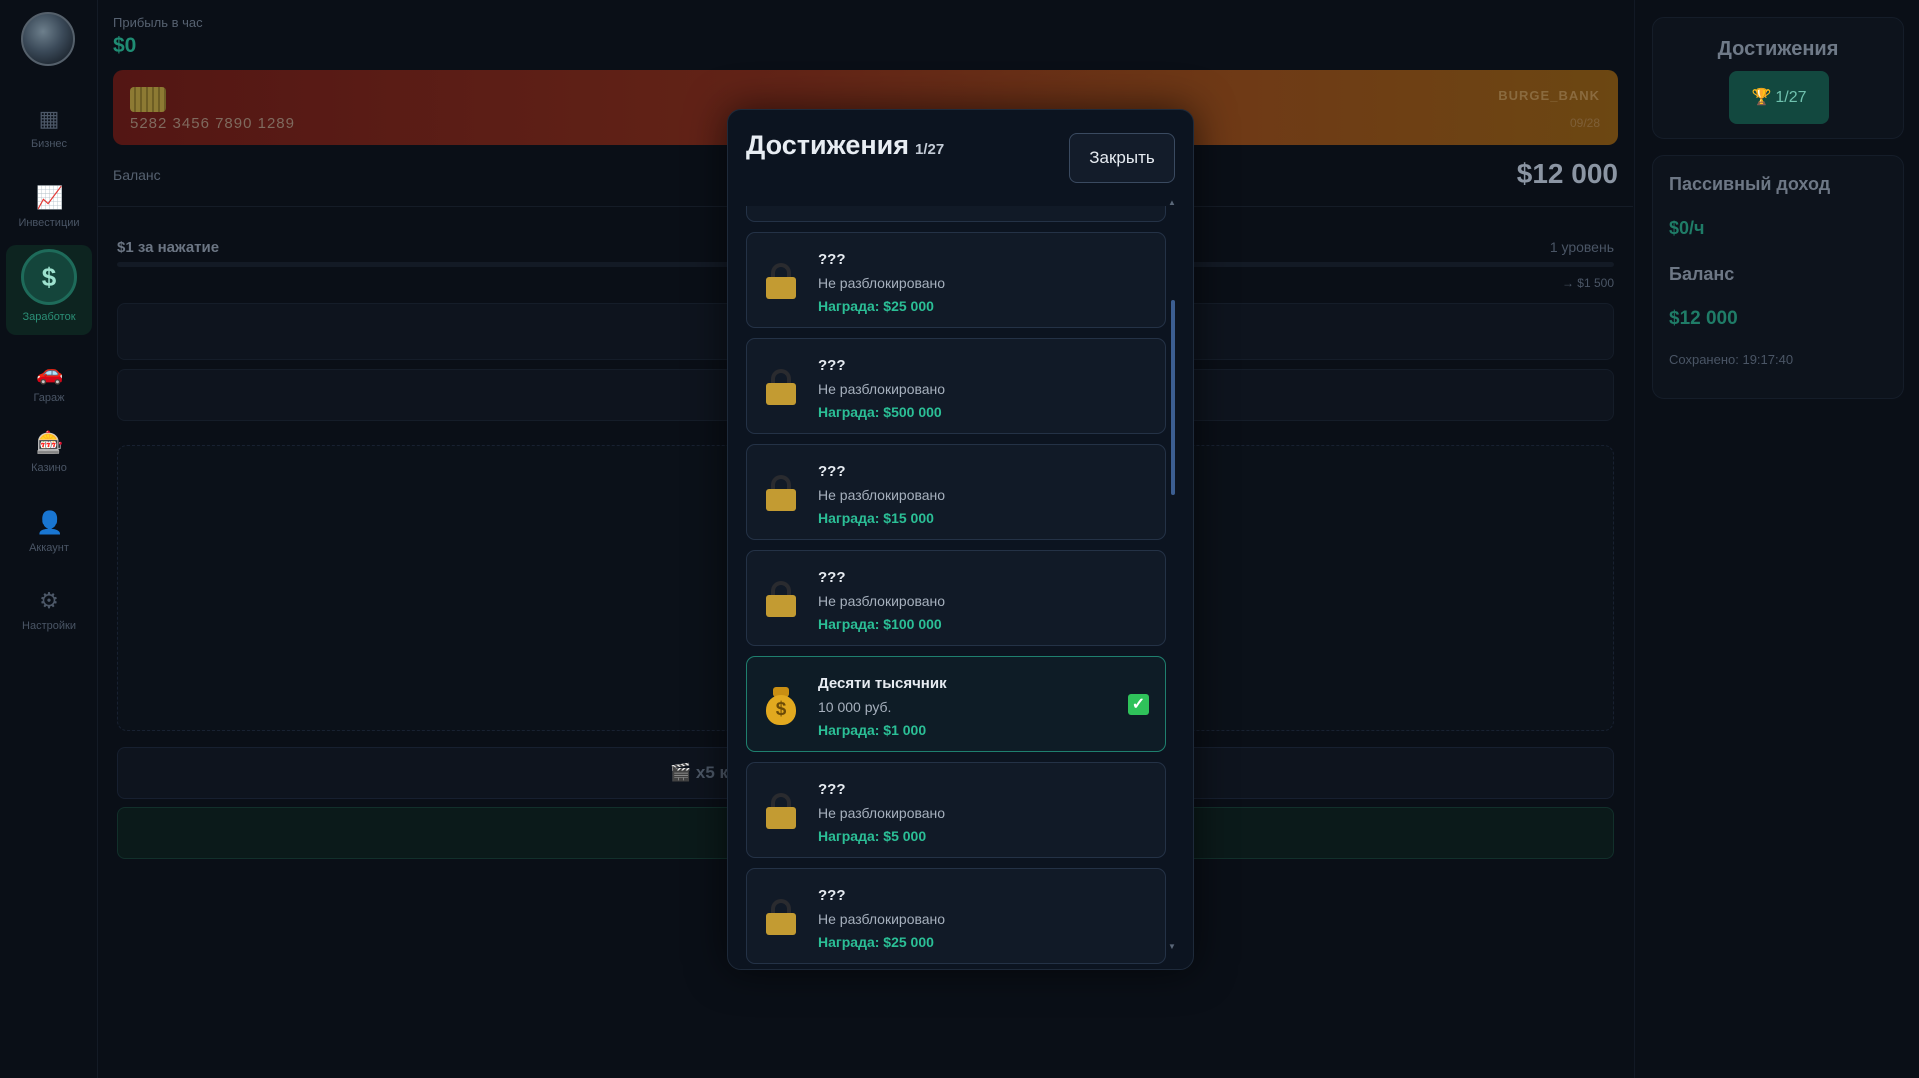  What do you see at coordinates (1584, 123) in the screenshot?
I see `card-expiry: 09/28` at bounding box center [1584, 123].